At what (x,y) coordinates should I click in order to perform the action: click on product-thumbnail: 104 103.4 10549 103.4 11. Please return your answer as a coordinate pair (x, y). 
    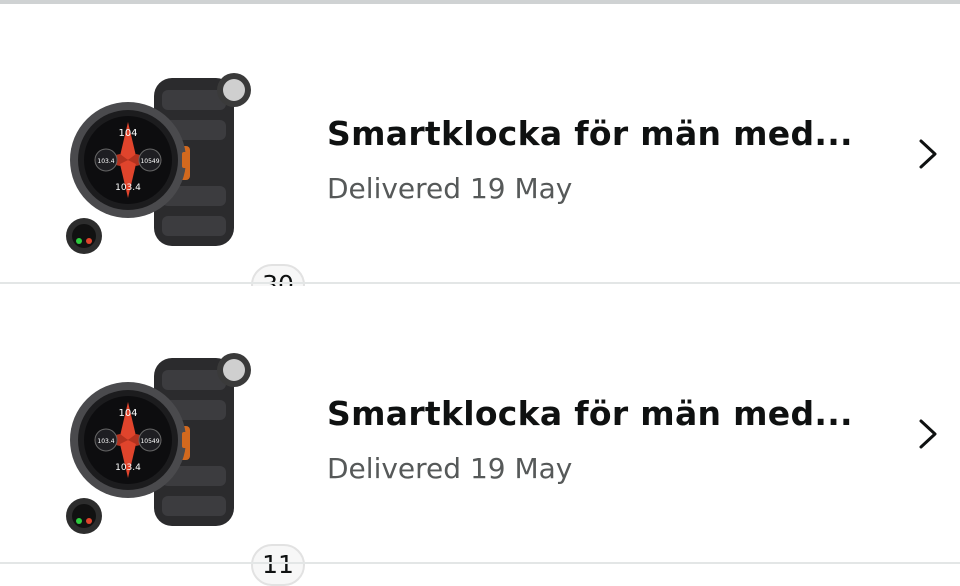
    Looking at the image, I should click on (181, 463).